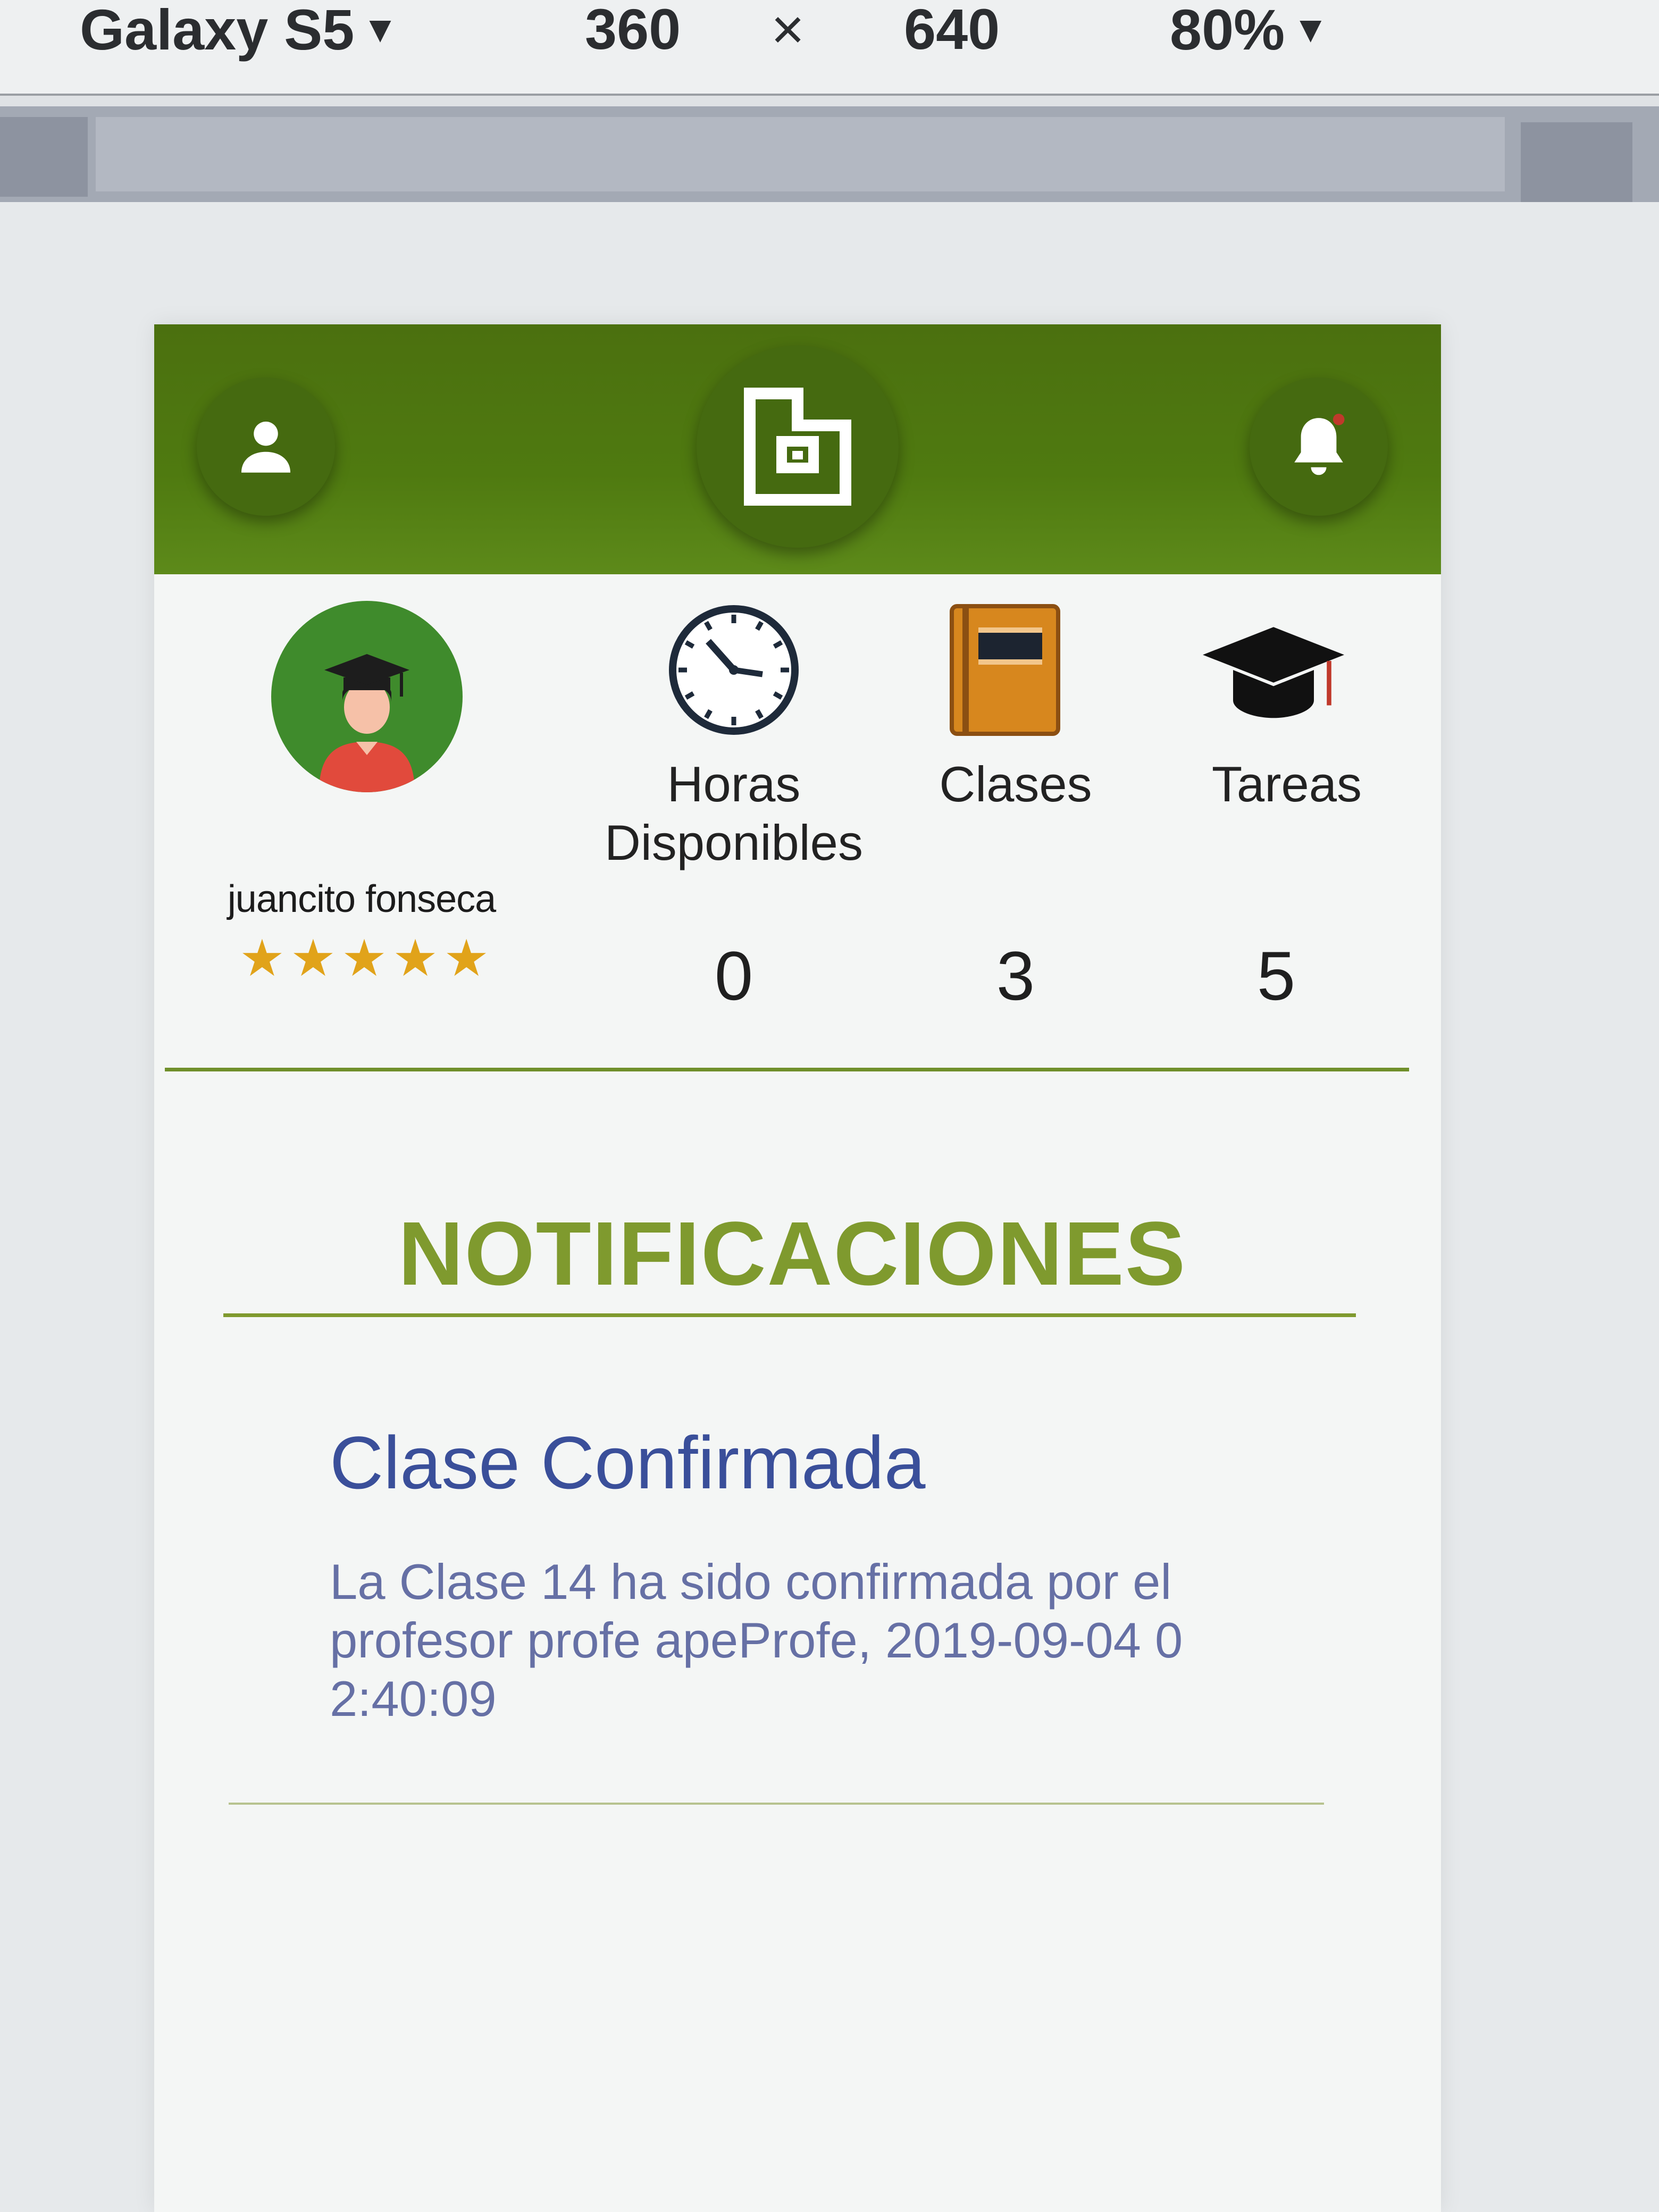 Image resolution: width=1659 pixels, height=2212 pixels. What do you see at coordinates (808, 1463) in the screenshot?
I see `notification-title: Clase Confirmada` at bounding box center [808, 1463].